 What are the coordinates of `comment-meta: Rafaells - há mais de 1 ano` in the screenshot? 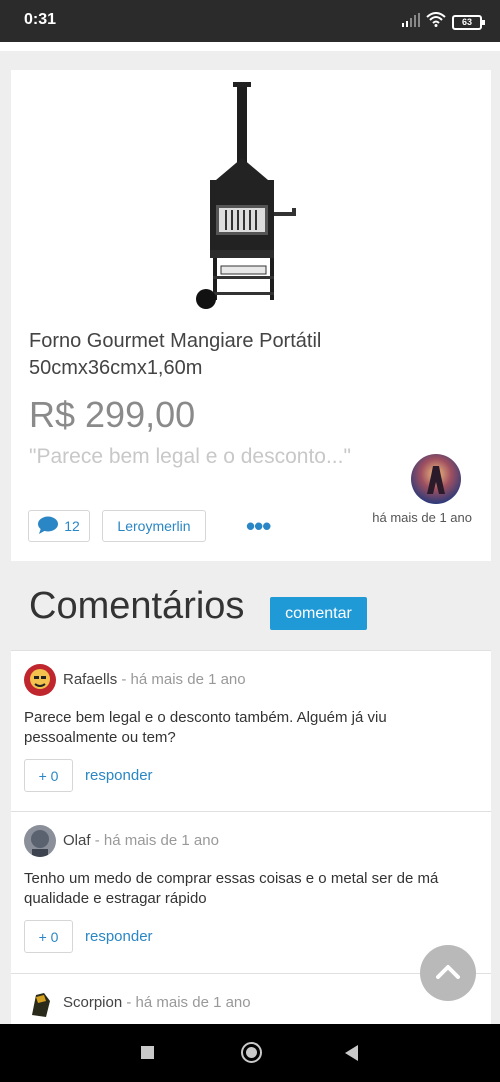 It's located at (154, 679).